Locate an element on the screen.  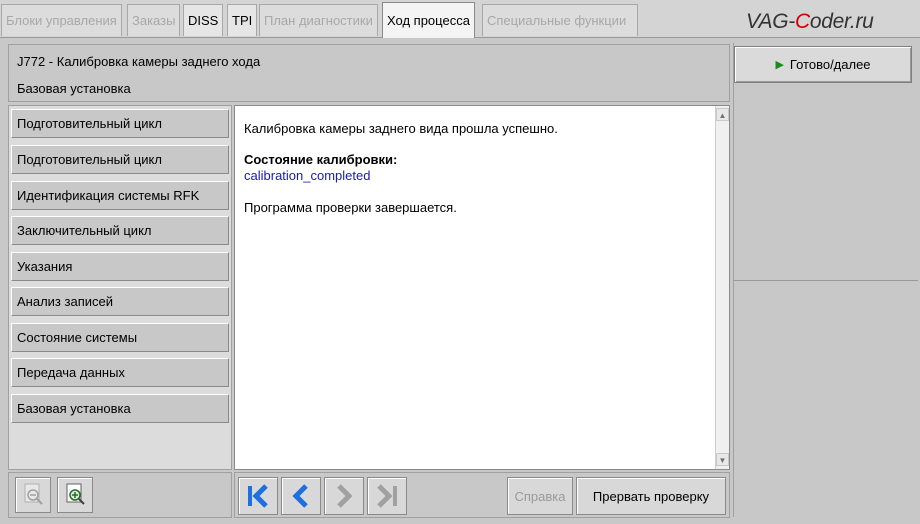
tab-control-units: Блоки управления is located at coordinates (61, 20).